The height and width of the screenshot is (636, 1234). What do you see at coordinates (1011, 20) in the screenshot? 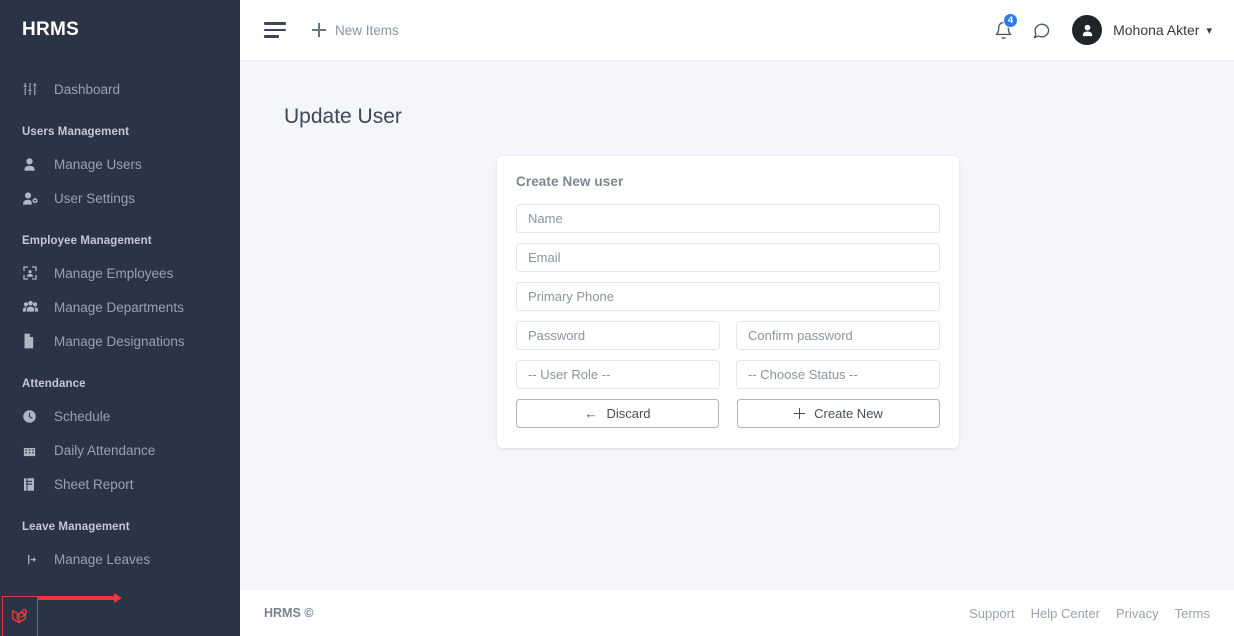
I see `notification-badge: 4` at bounding box center [1011, 20].